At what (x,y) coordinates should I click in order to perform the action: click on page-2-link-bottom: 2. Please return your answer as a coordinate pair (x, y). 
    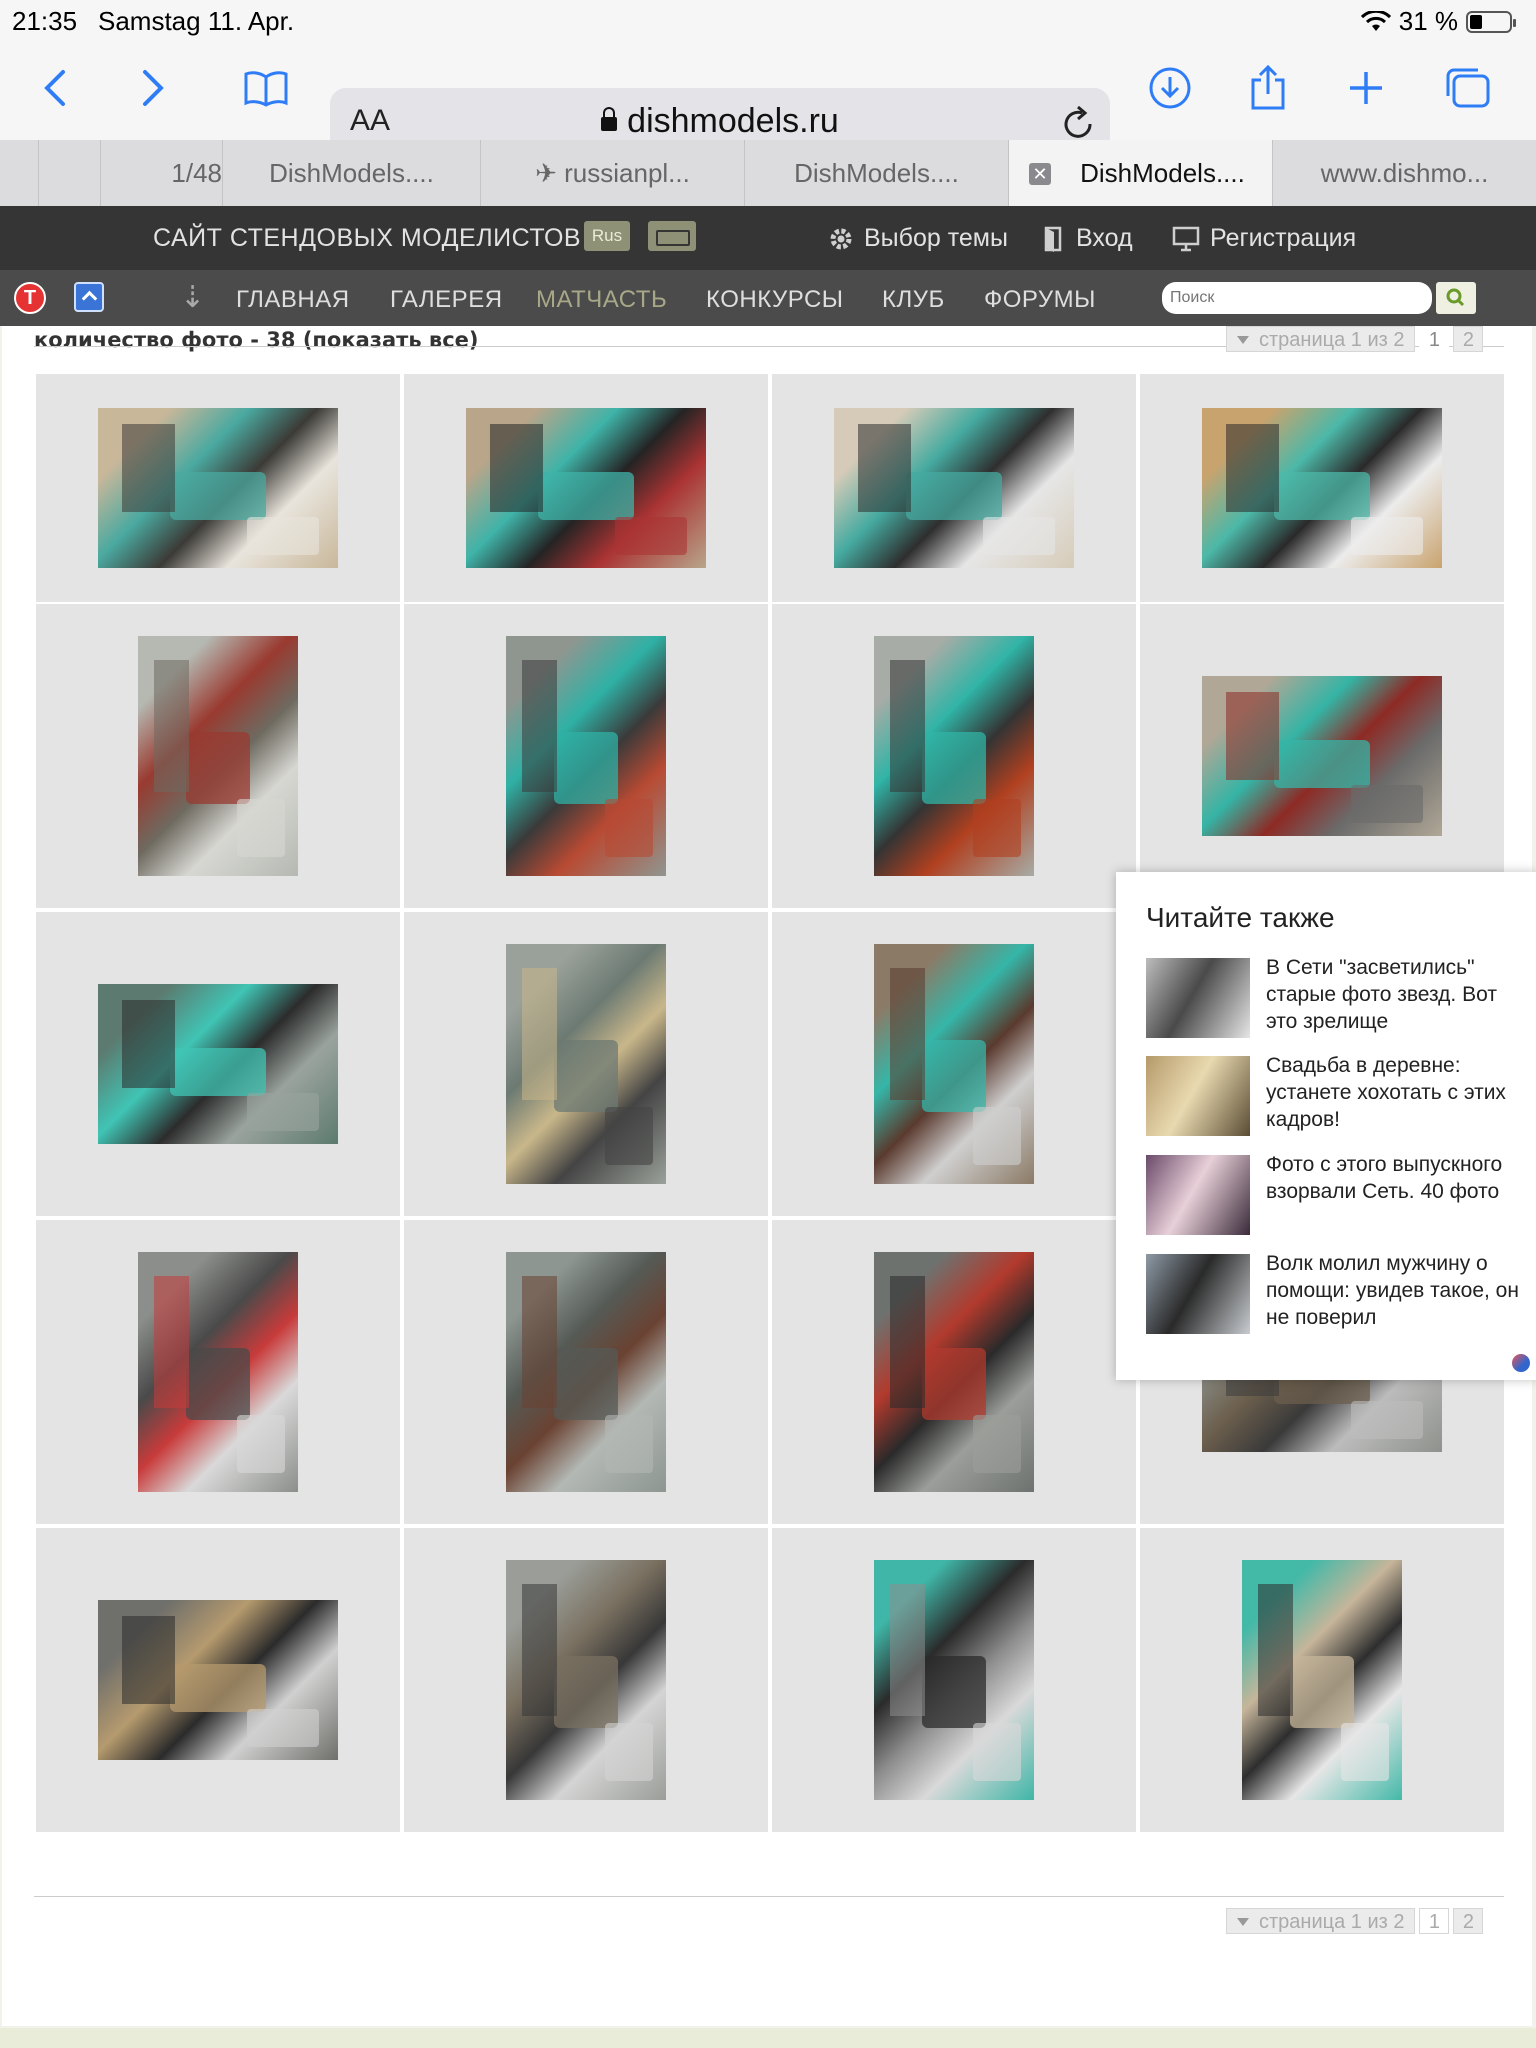
    Looking at the image, I should click on (1468, 1921).